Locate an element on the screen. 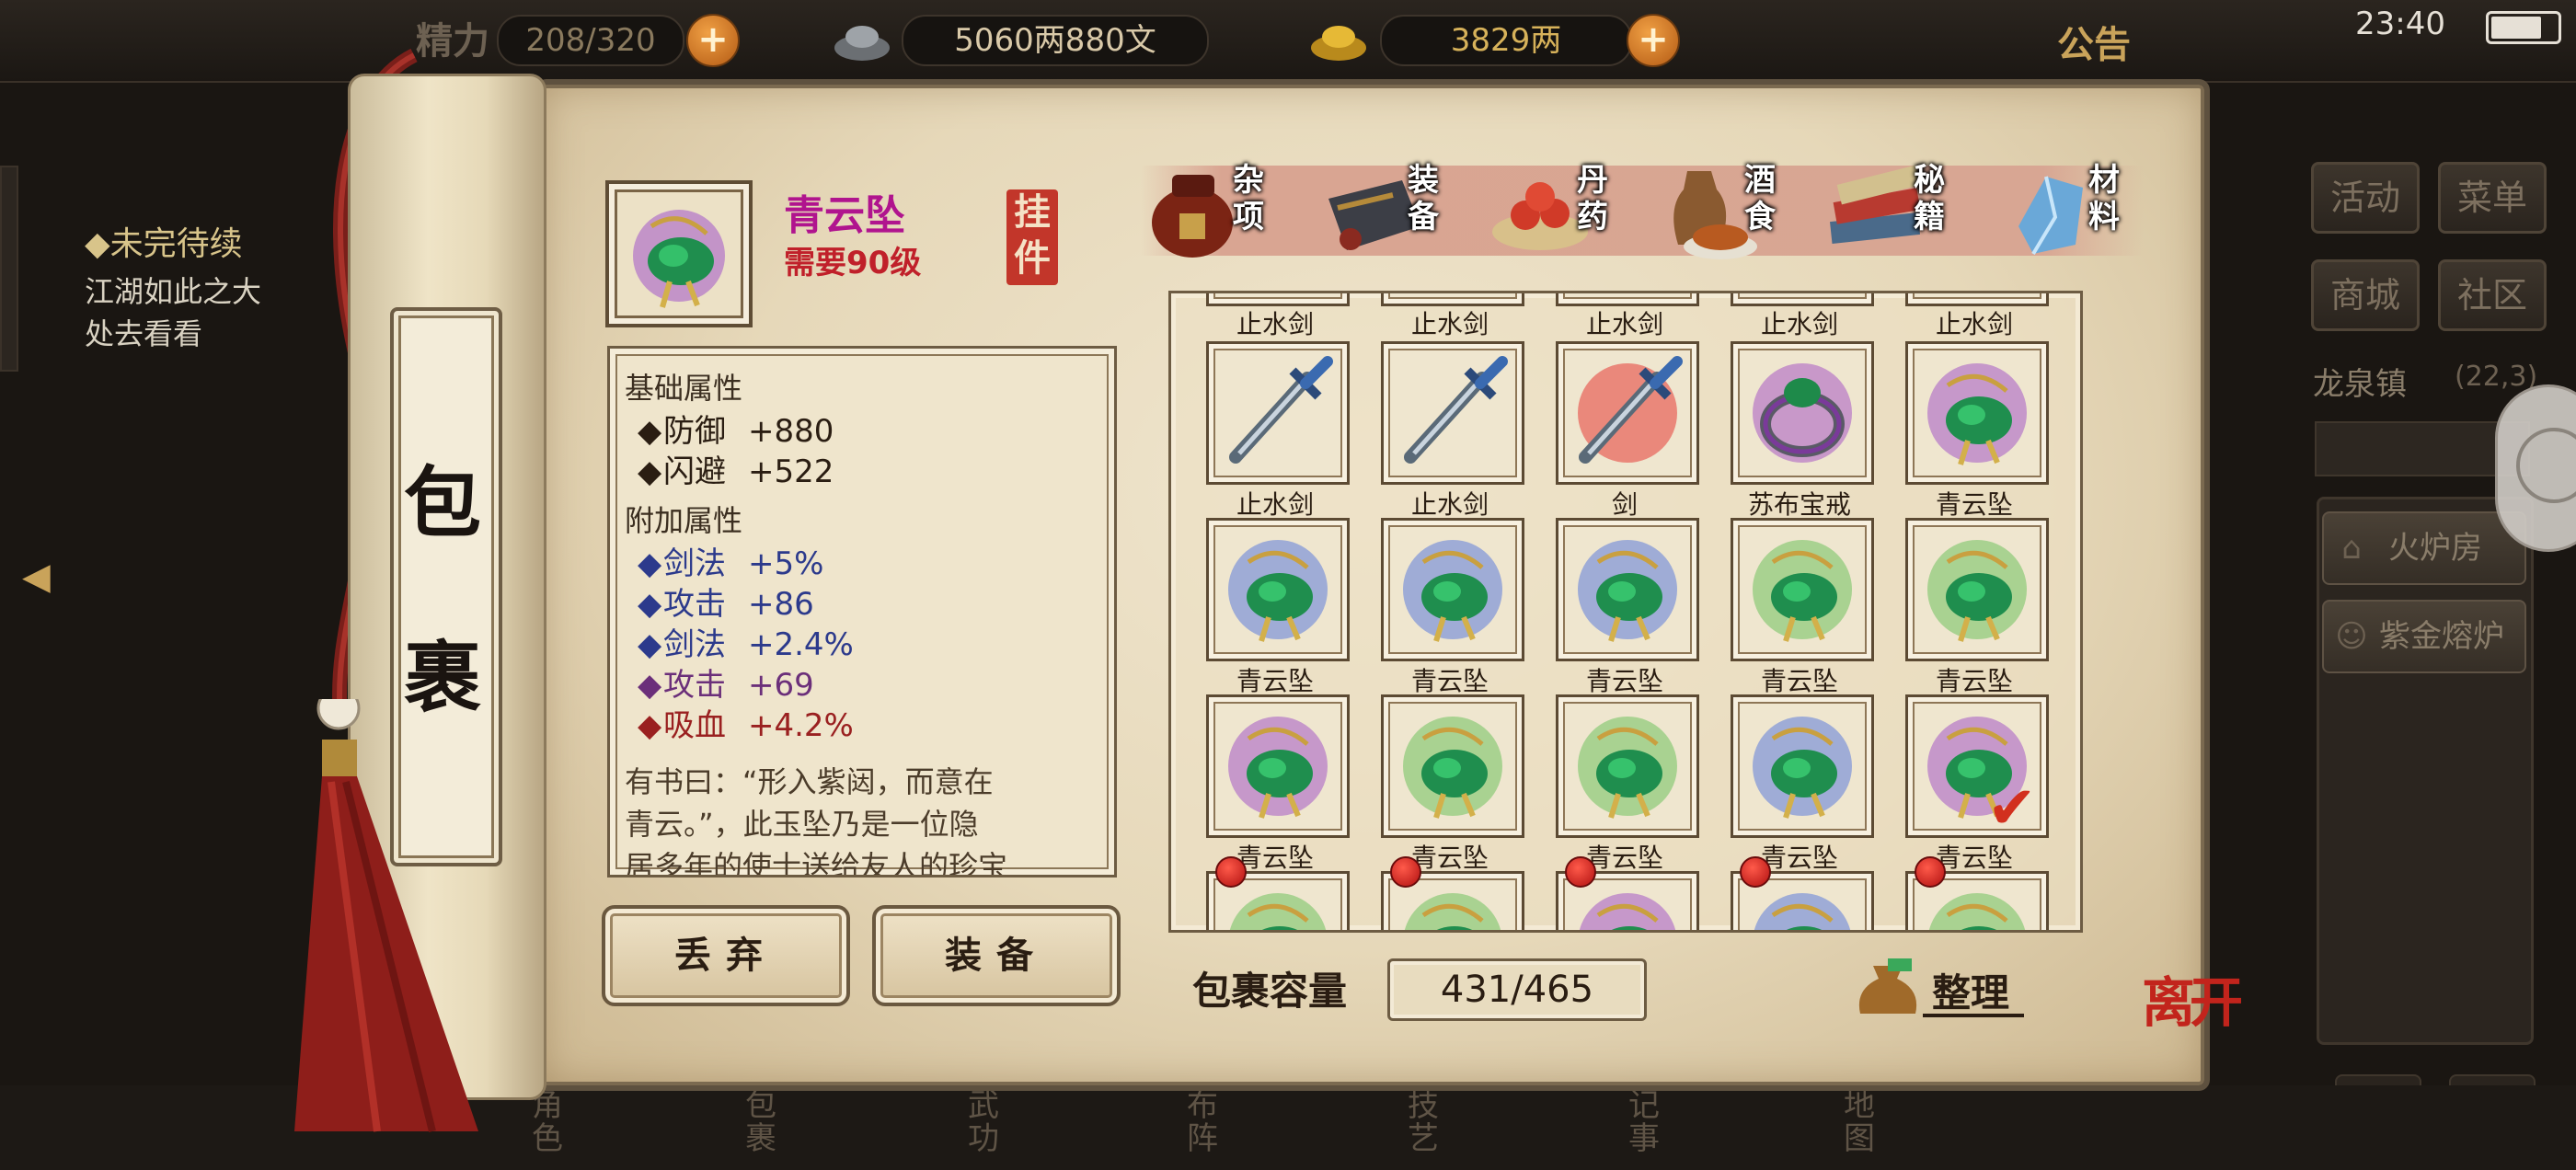 The width and height of the screenshot is (2576, 1170). silver-amount: 5060两880文 is located at coordinates (1055, 40).